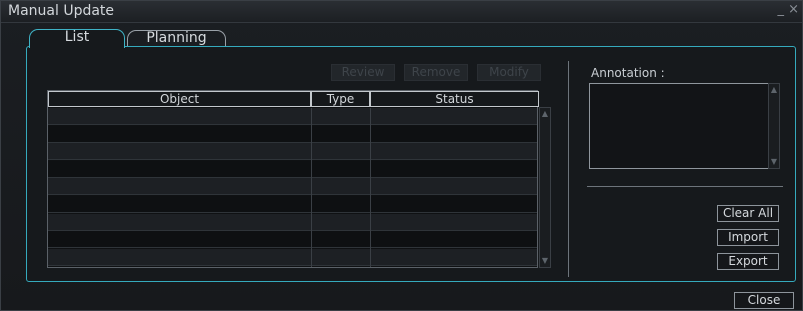  Describe the element at coordinates (685, 186) in the screenshot. I see `annotation-divider` at that location.